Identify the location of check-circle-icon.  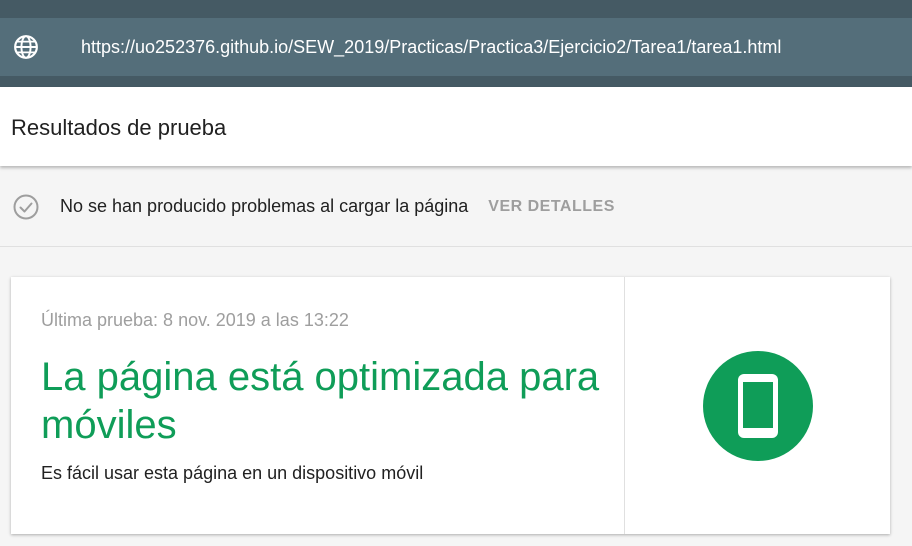
(26, 207).